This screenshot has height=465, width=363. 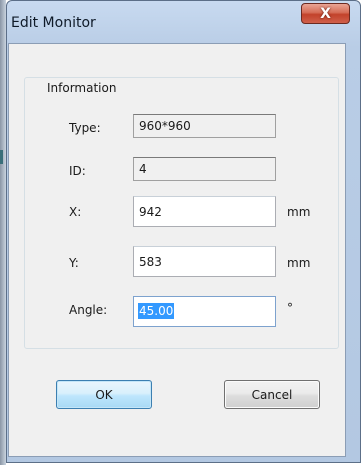 I want to click on close-icon: X, so click(x=325, y=13).